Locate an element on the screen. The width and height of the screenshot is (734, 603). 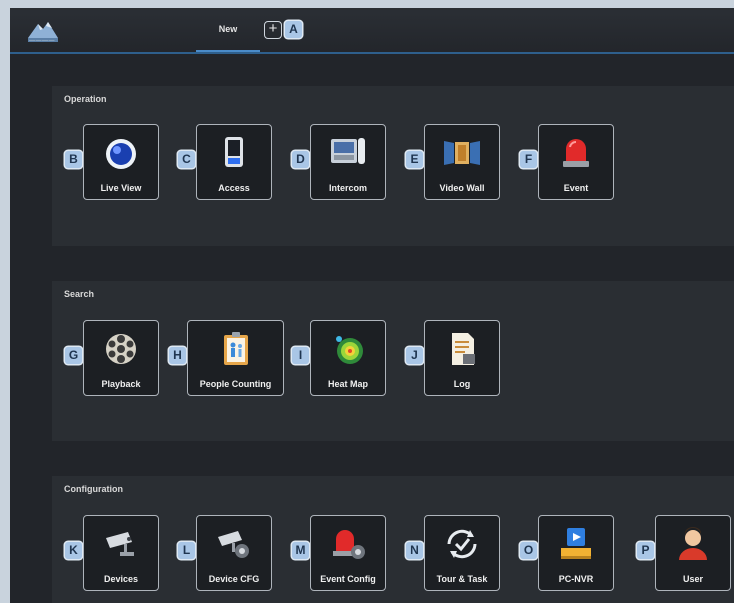
callout-marker-n: N is located at coordinates (414, 550).